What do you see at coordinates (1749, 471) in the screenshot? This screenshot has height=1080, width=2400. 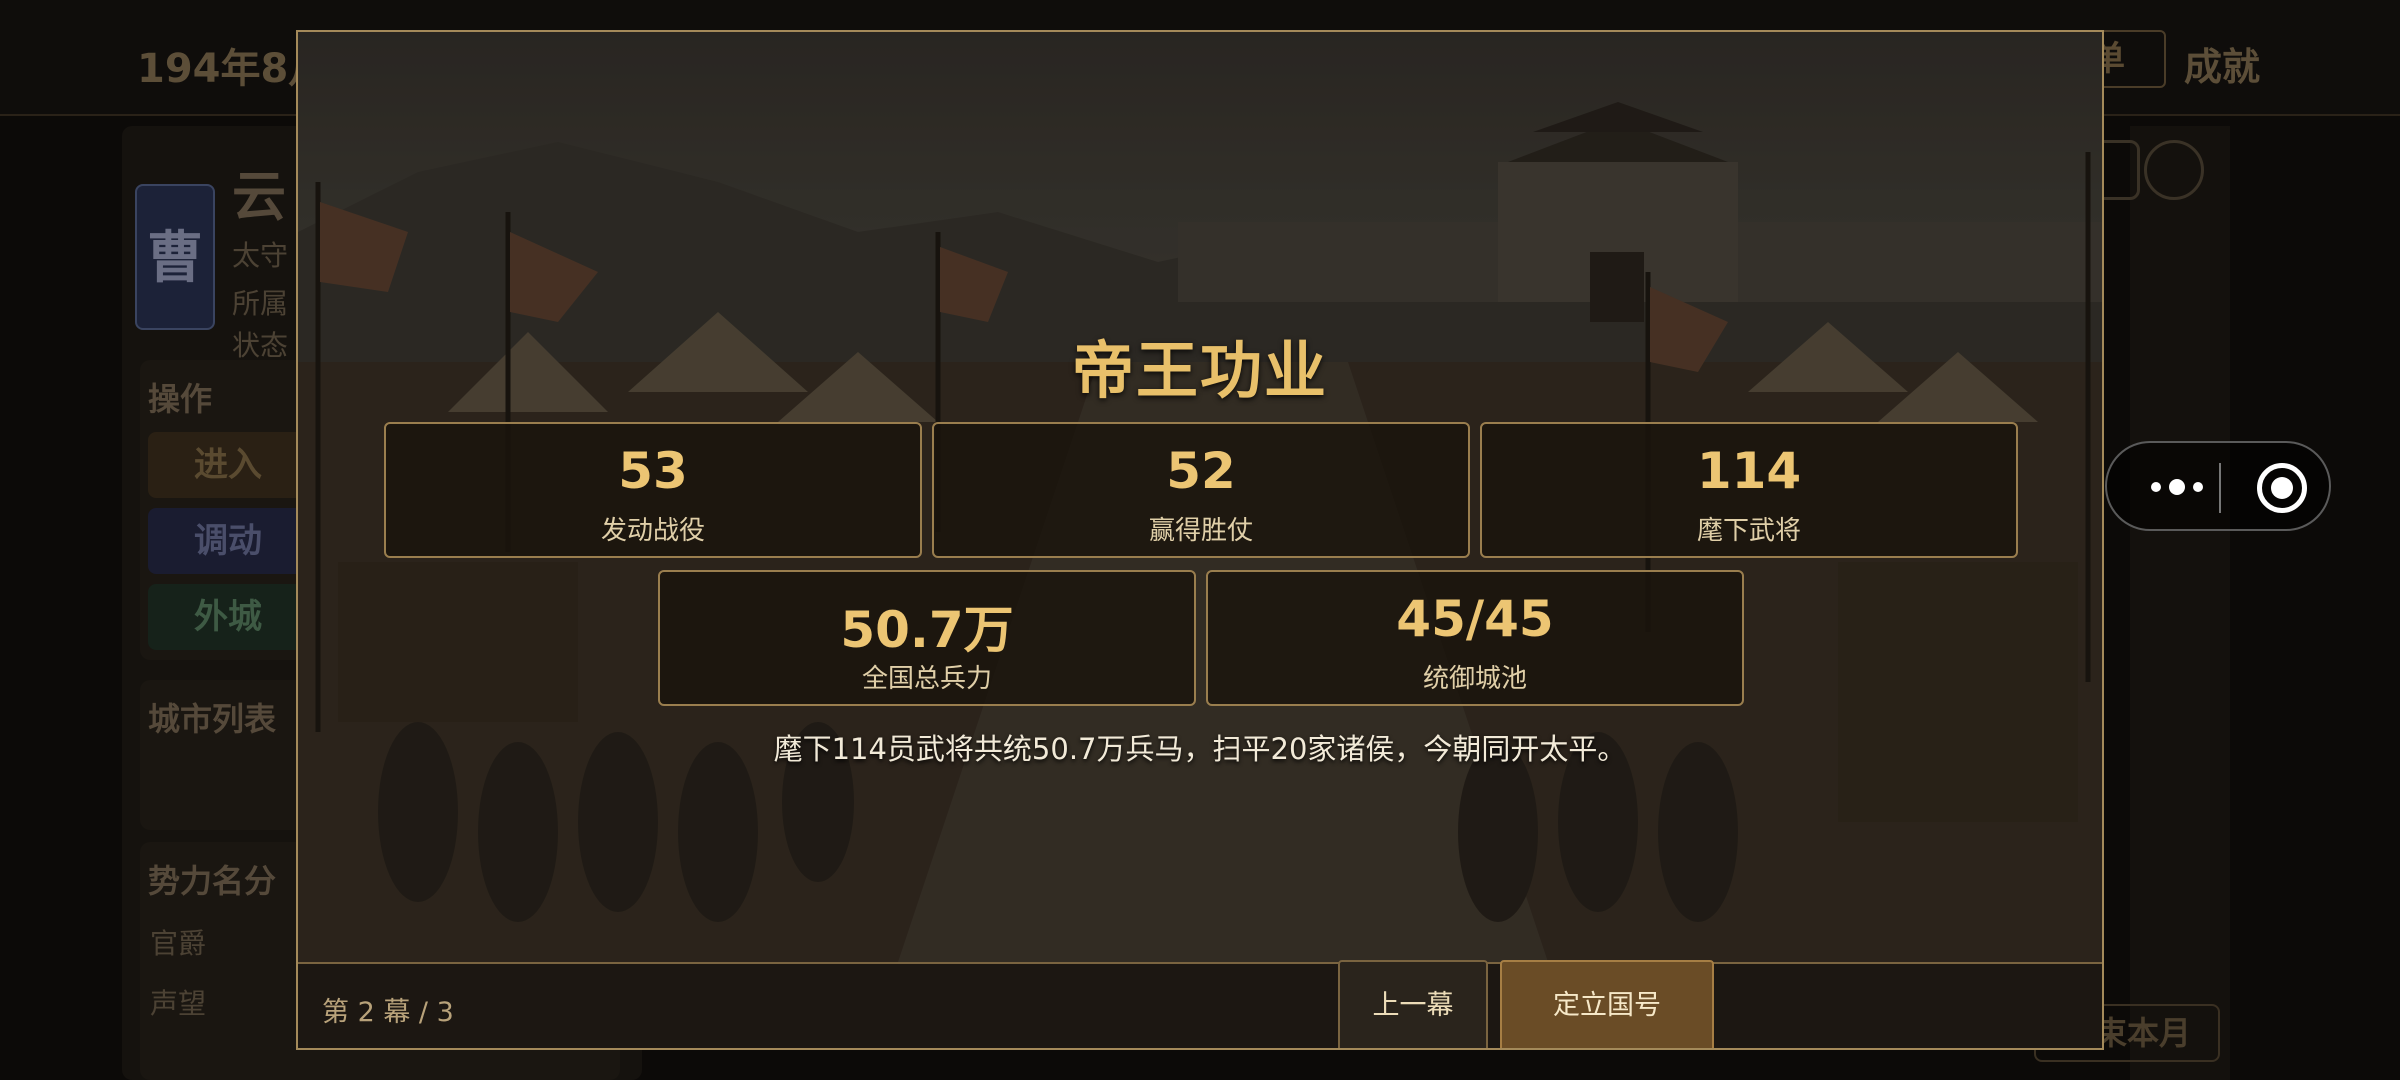 I see `stat-value: 114` at bounding box center [1749, 471].